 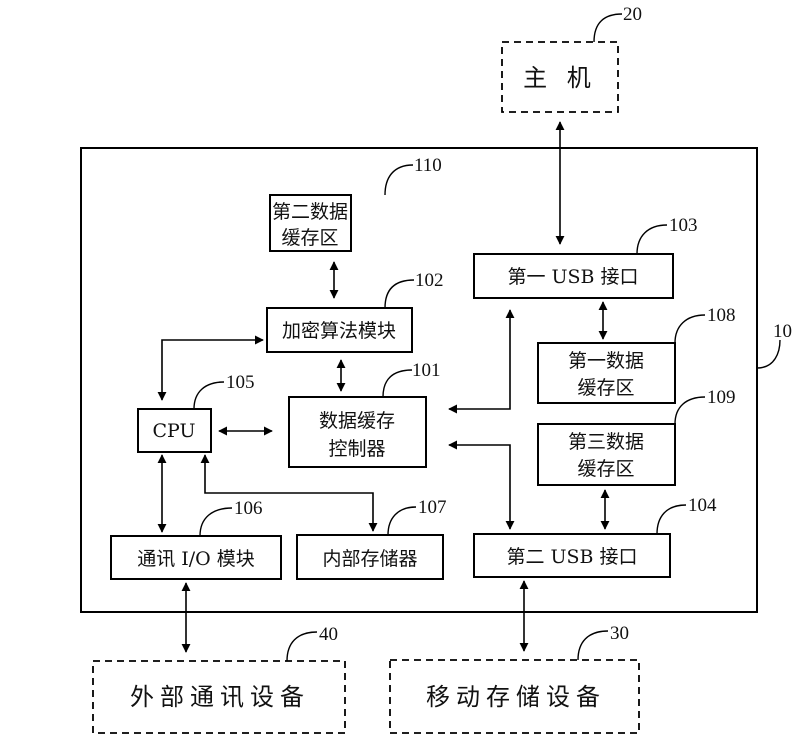 I want to click on node-internal-memory: 内部存储器 107, so click(x=371, y=538).